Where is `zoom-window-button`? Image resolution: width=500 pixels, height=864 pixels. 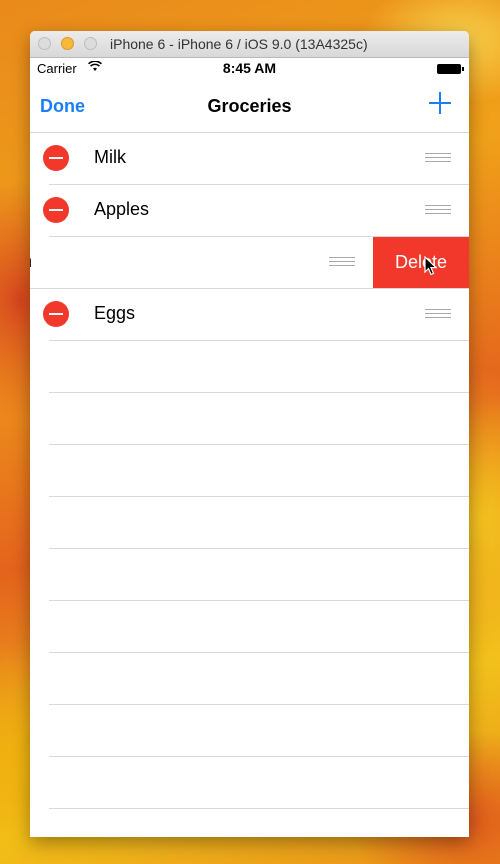 zoom-window-button is located at coordinates (90, 43).